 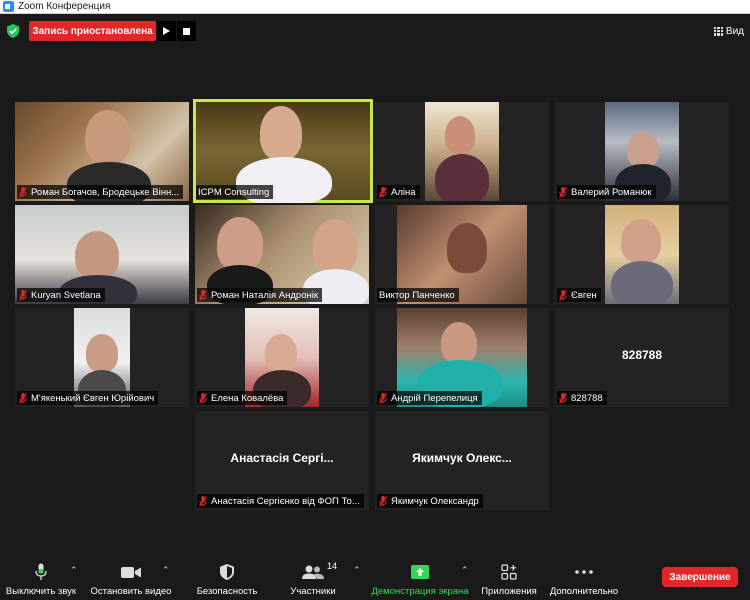 I want to click on stop-recording-button, so click(x=186, y=31).